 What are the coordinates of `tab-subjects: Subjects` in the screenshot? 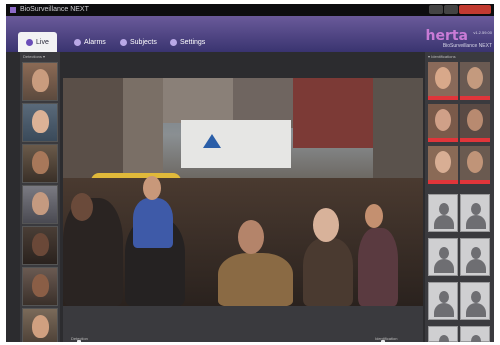 It's located at (138, 42).